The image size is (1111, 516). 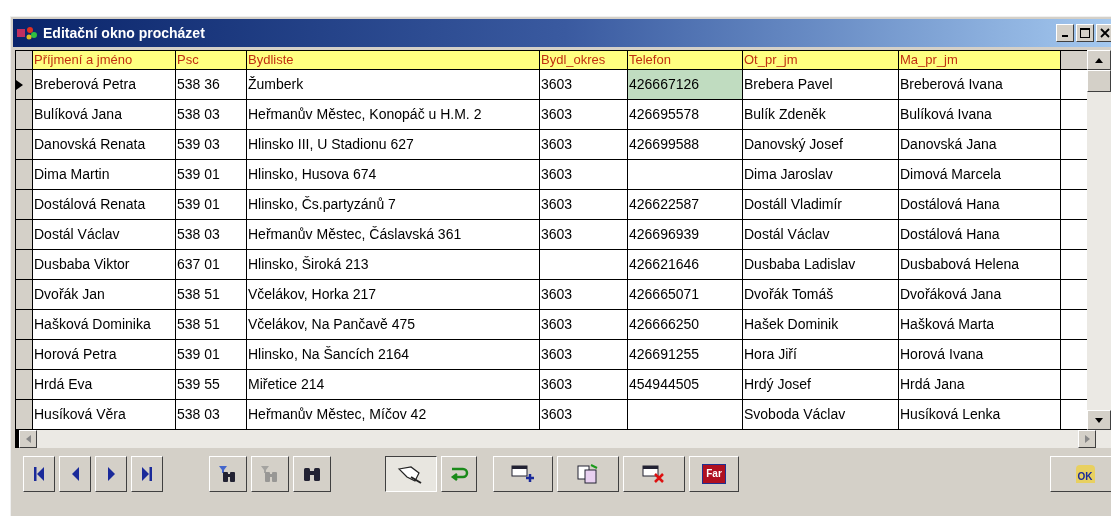 I want to click on table-cell: Hlinsko, Široká 213, so click(x=393, y=265).